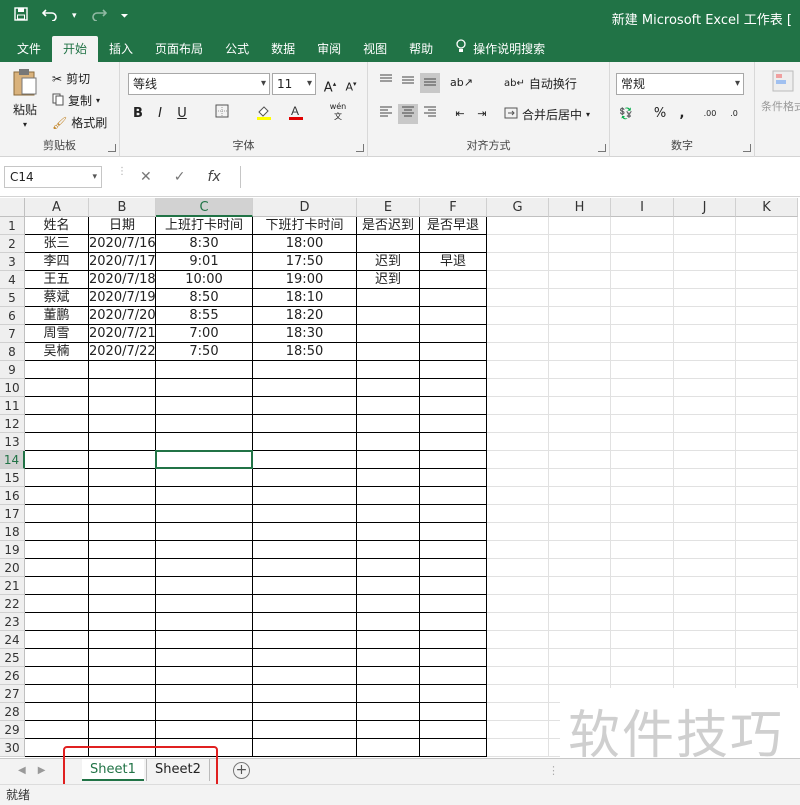  Describe the element at coordinates (388, 478) in the screenshot. I see `cell-e15` at that location.